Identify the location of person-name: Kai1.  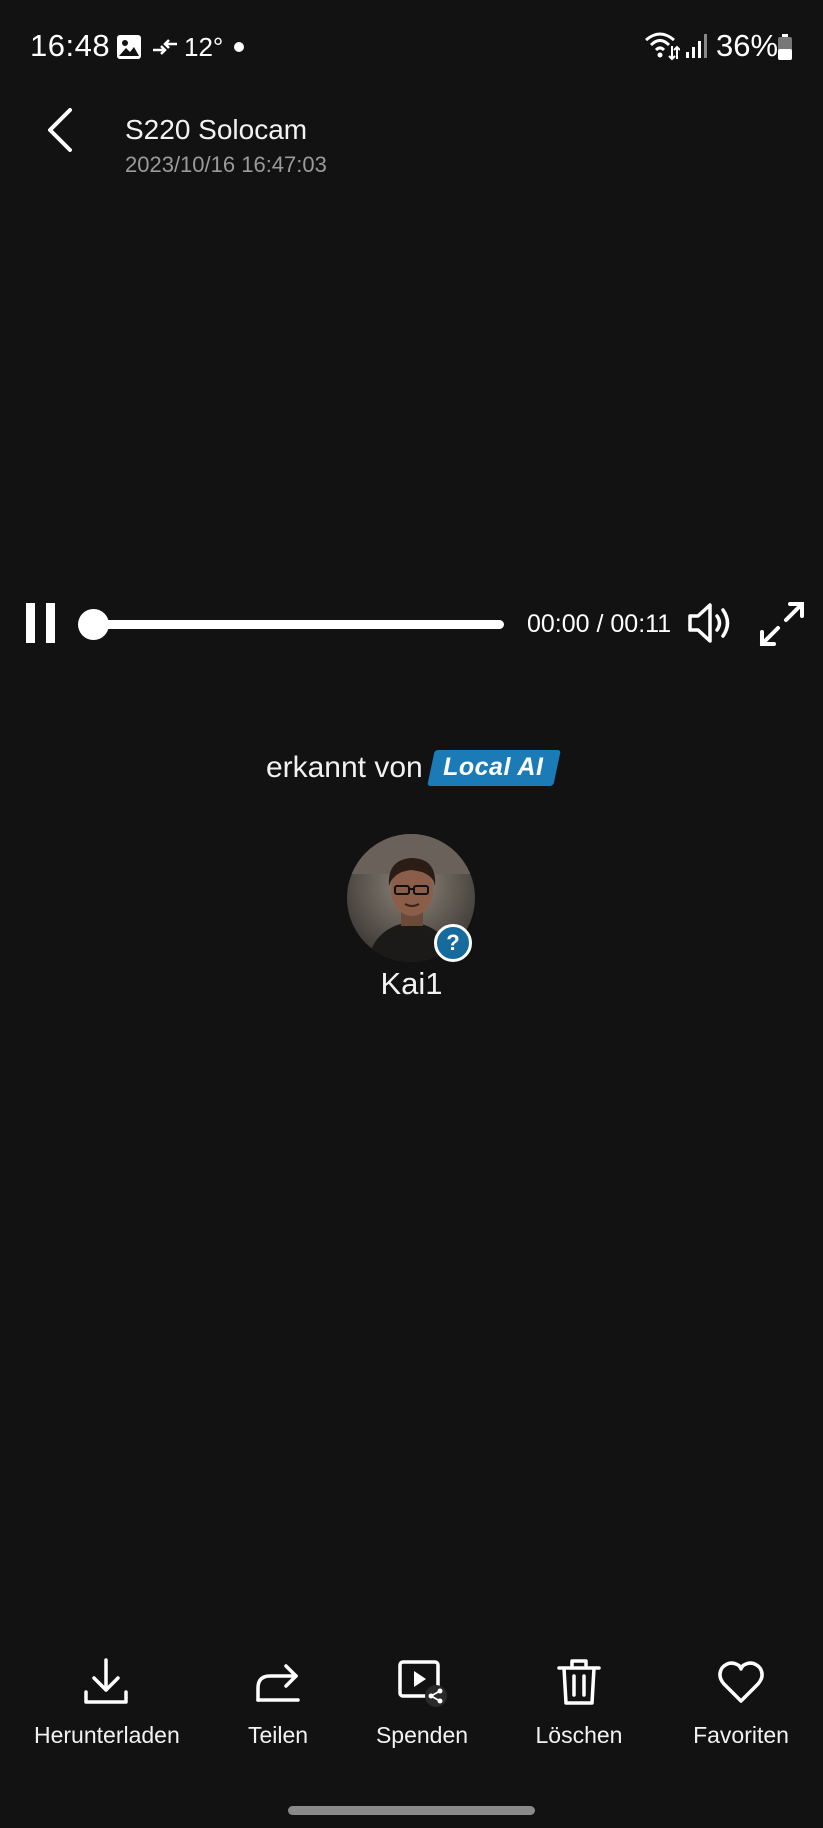
(411, 983).